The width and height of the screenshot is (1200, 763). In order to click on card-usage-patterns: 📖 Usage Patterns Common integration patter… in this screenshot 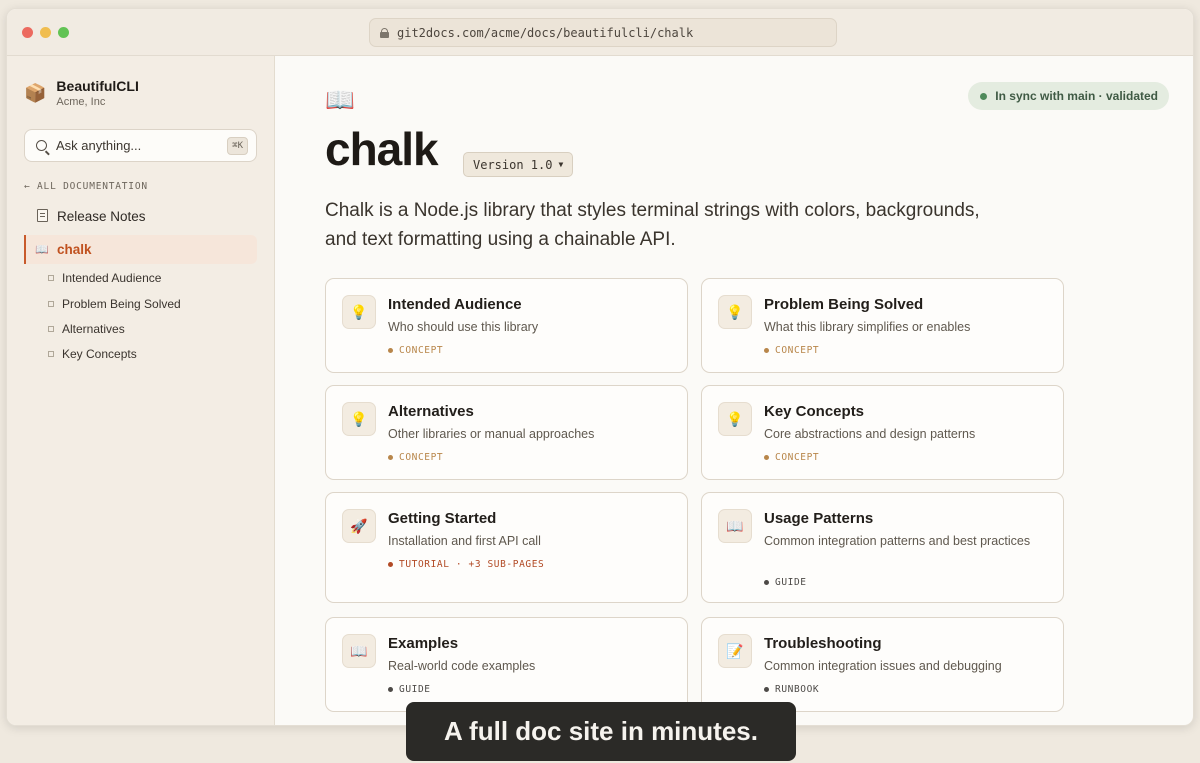, I will do `click(882, 547)`.